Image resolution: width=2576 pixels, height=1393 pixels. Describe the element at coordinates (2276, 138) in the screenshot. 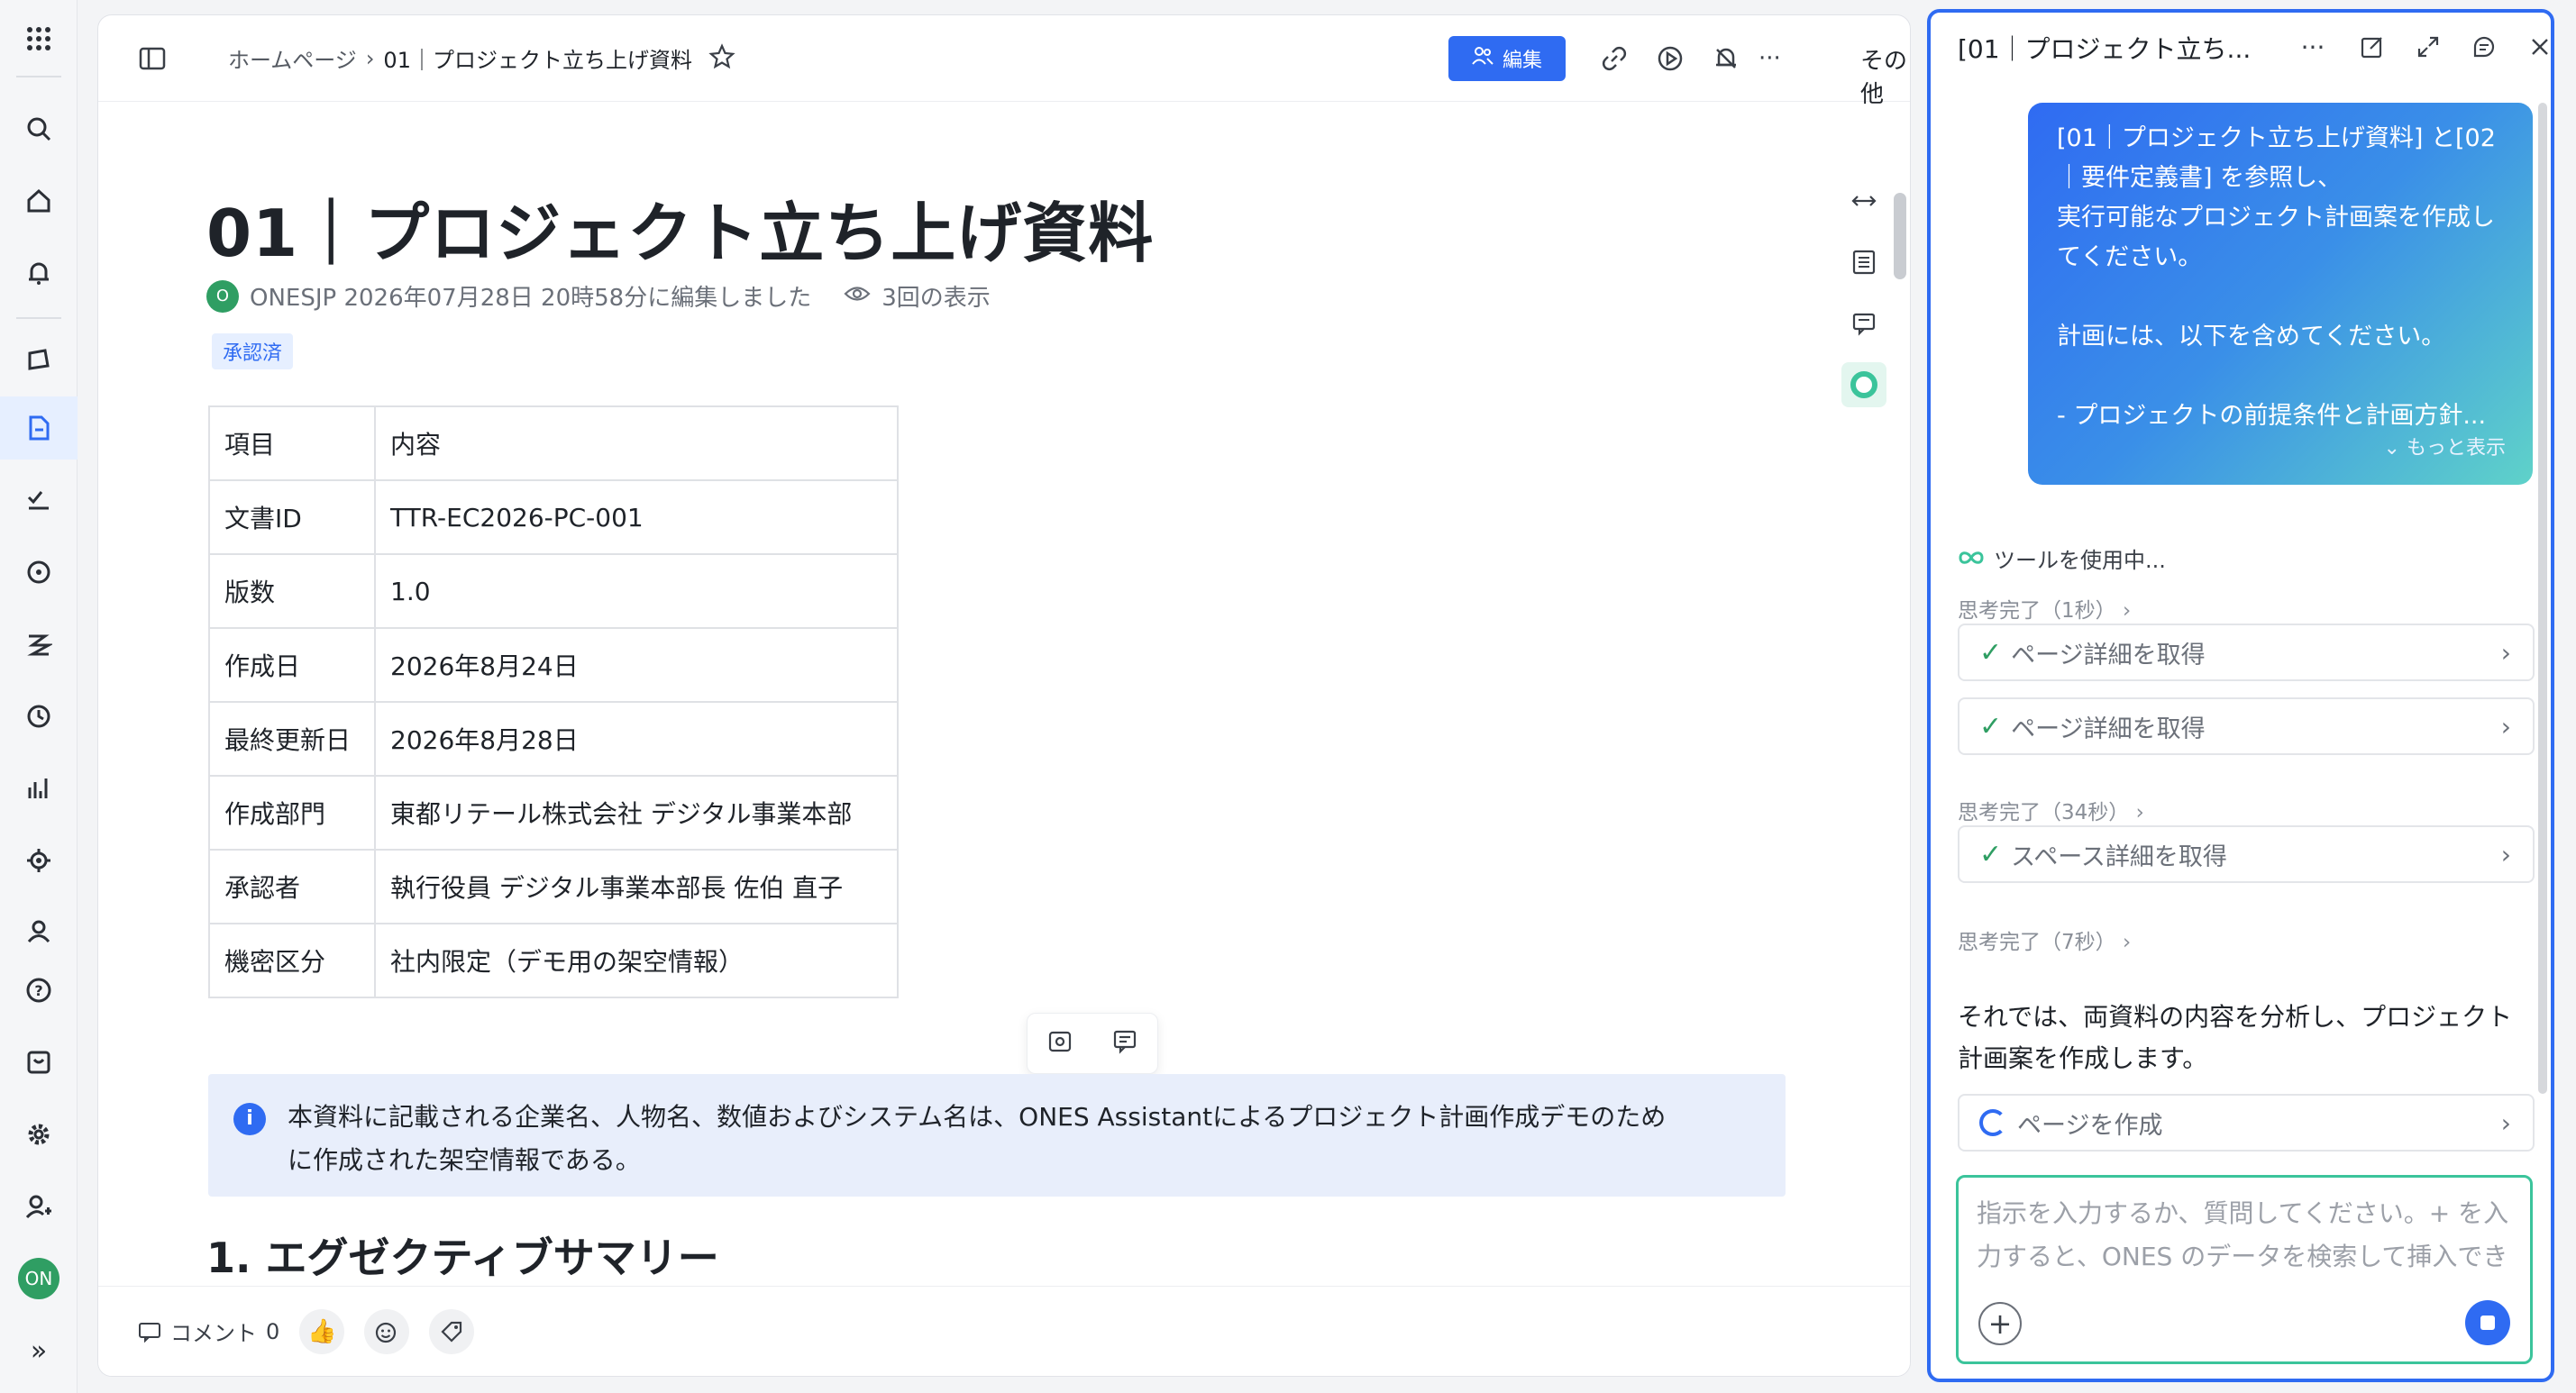

I see `user-message-line: [01｜プロジェクト立ち上げ資料] と[02` at that location.